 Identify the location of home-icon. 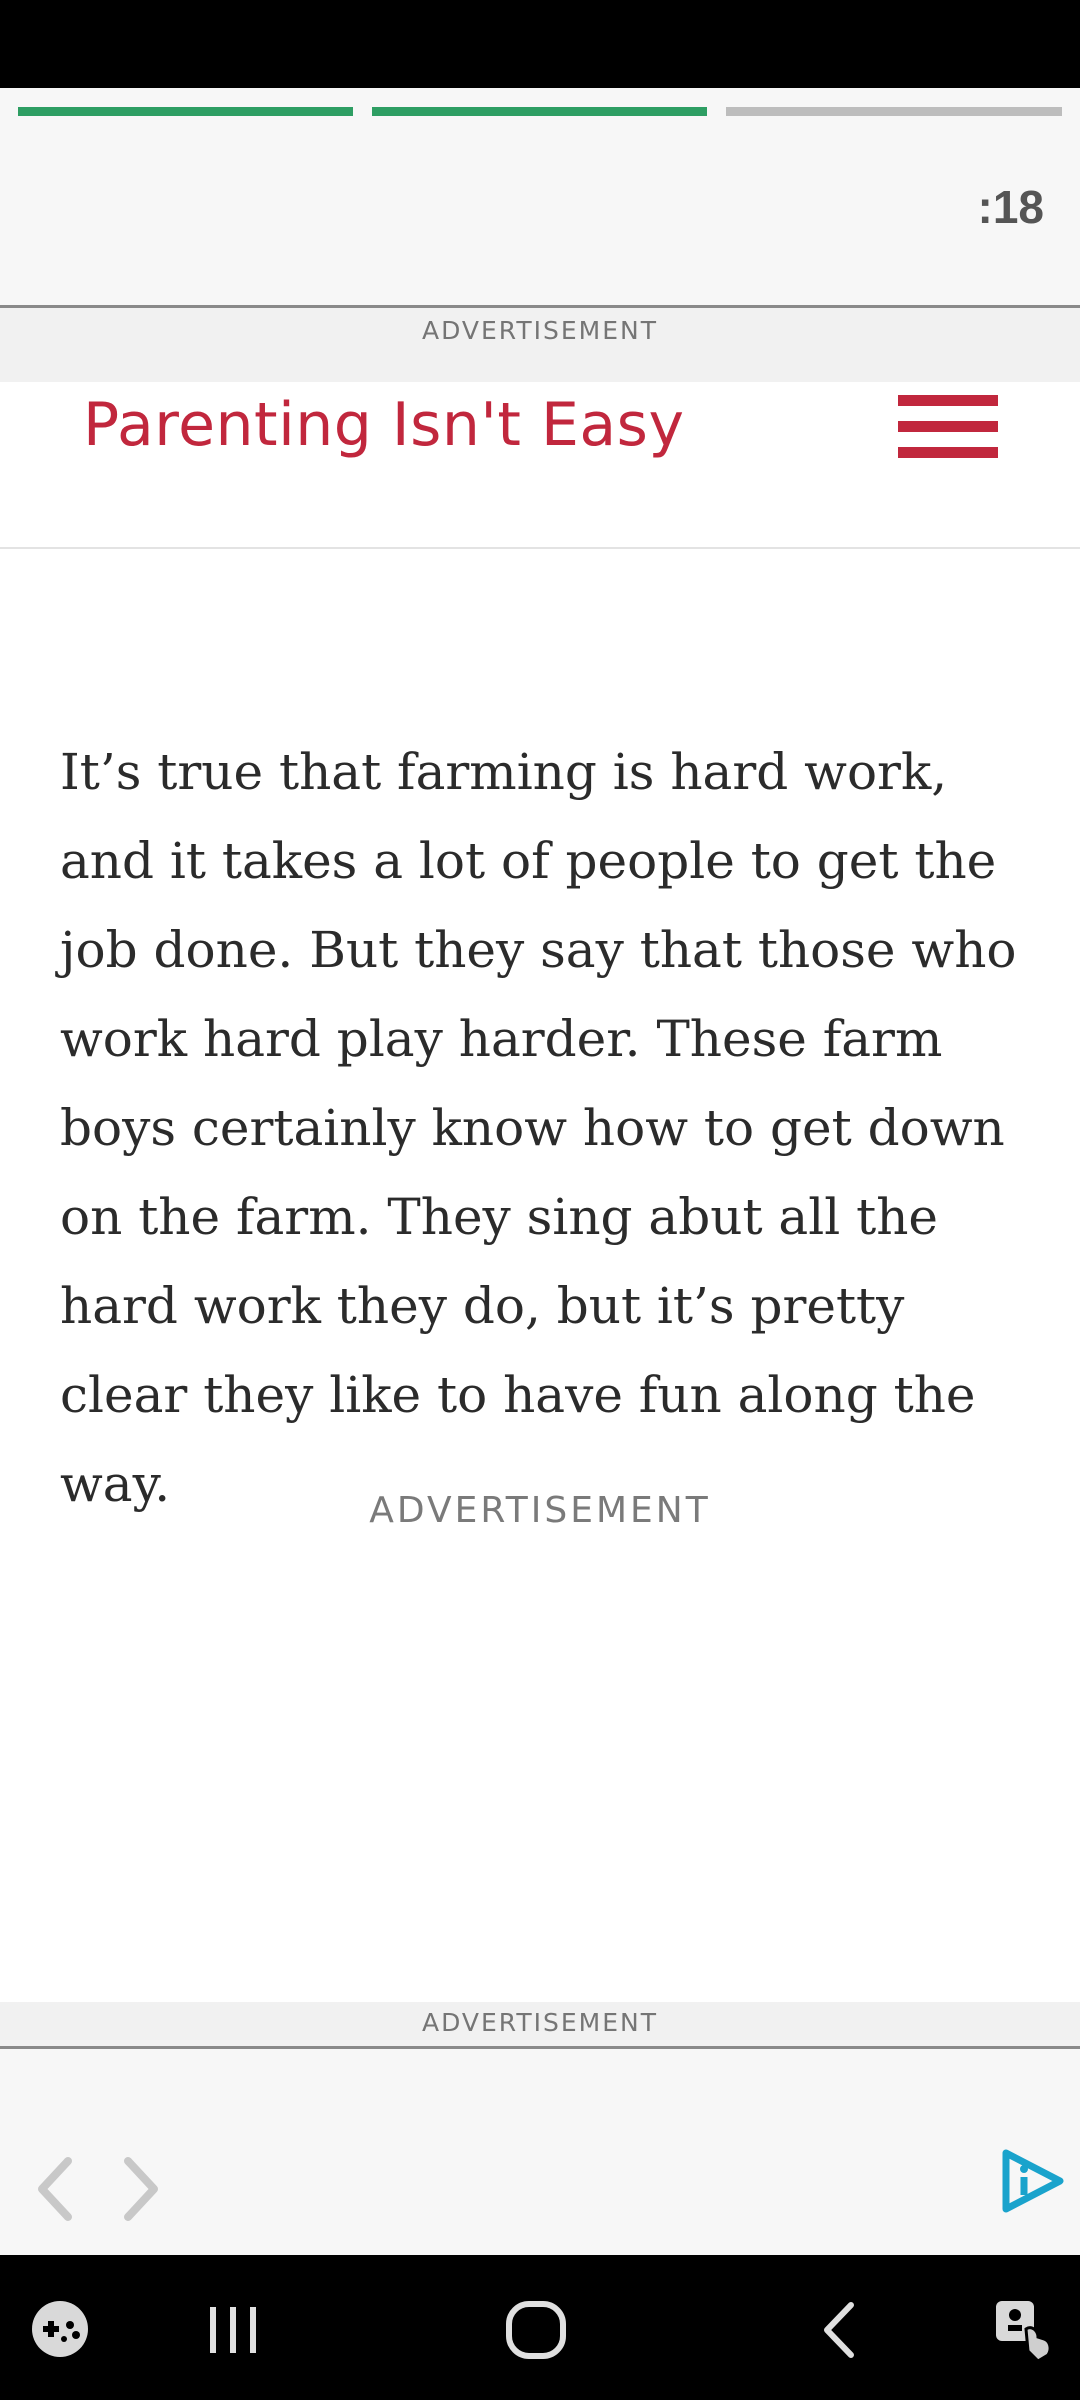
(538, 2330).